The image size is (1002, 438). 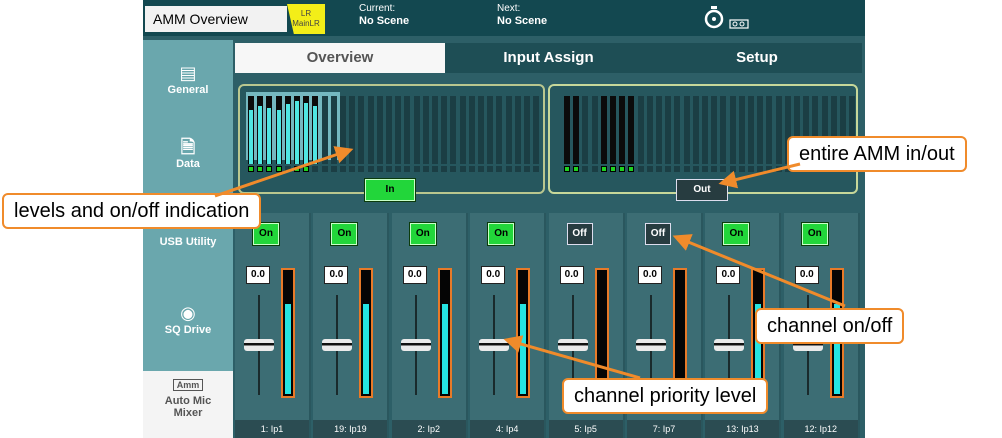 I want to click on callout-levels: levels and on/off indication, so click(x=132, y=211).